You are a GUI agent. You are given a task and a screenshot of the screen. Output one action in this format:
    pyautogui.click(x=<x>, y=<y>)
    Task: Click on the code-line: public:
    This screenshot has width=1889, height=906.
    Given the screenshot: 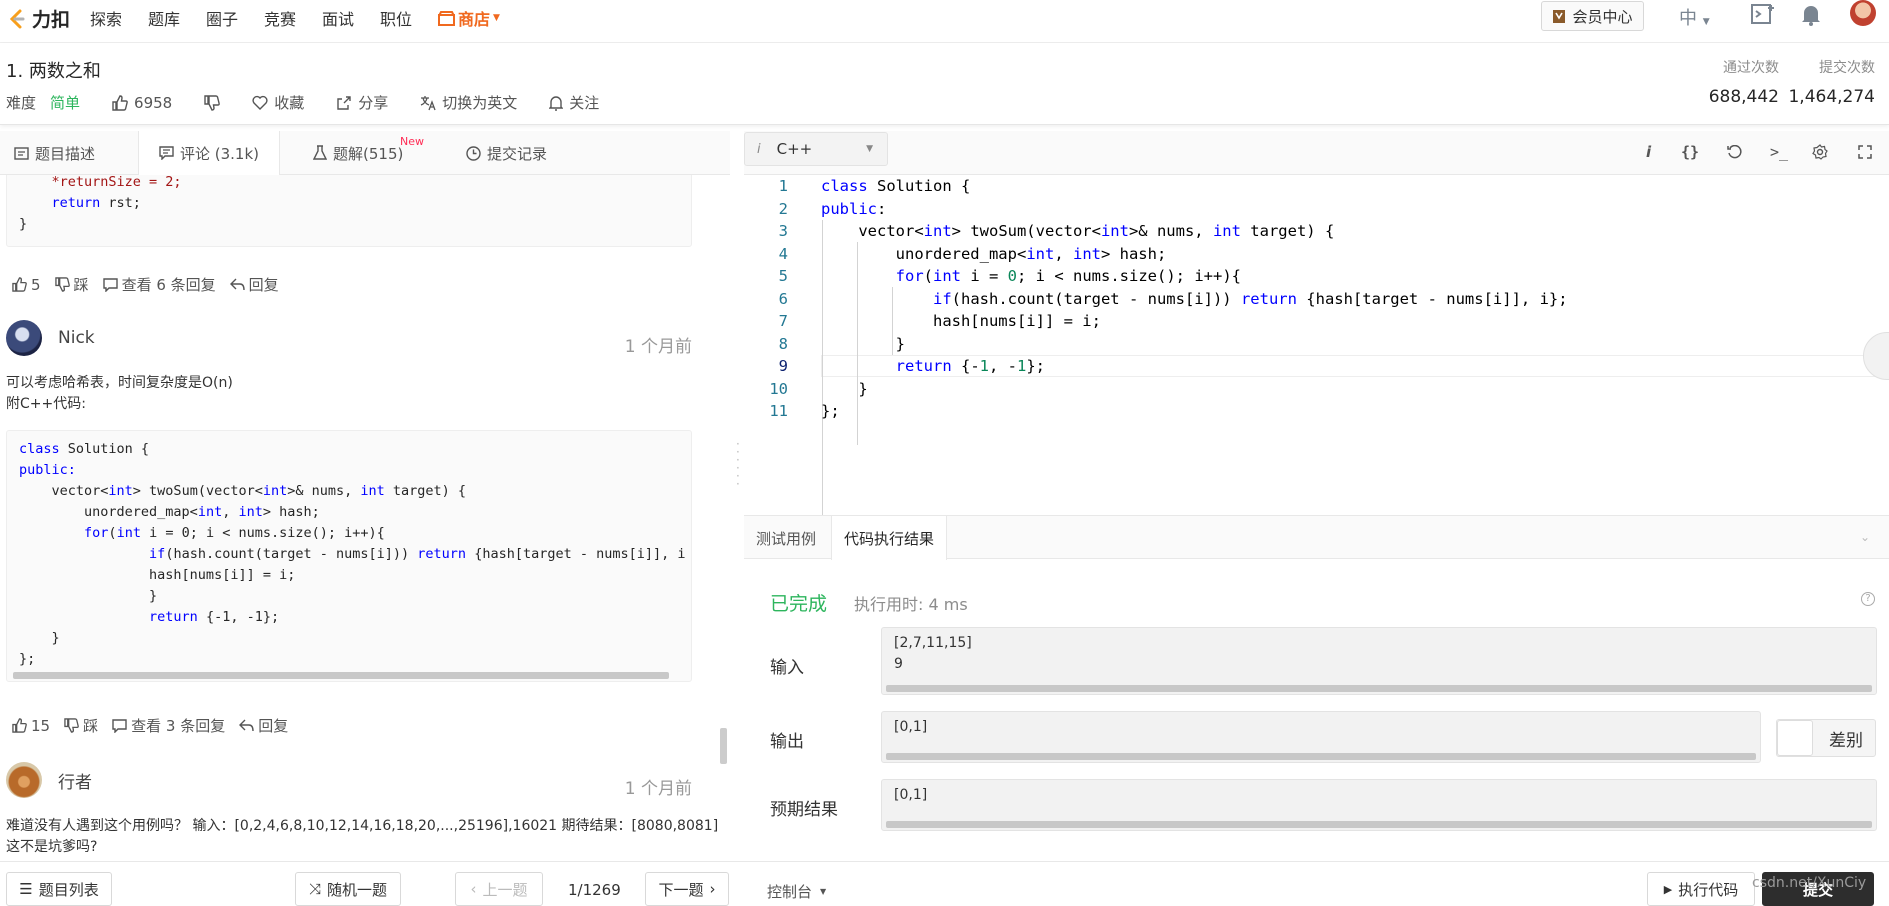 What is the action you would take?
    pyautogui.click(x=854, y=208)
    